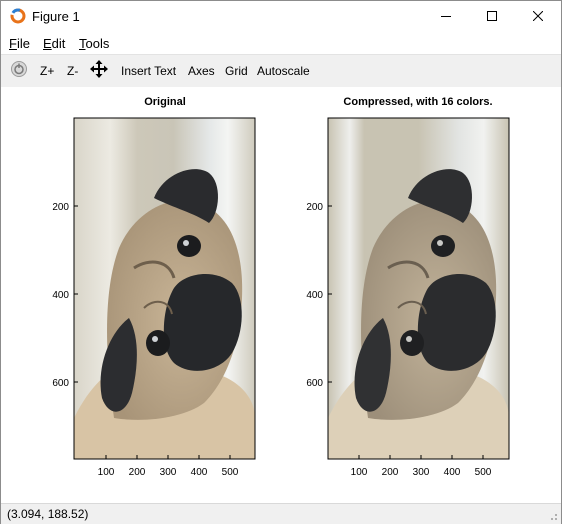 The height and width of the screenshot is (524, 562). I want to click on status-bar: (3.094, 188.52), so click(281, 513).